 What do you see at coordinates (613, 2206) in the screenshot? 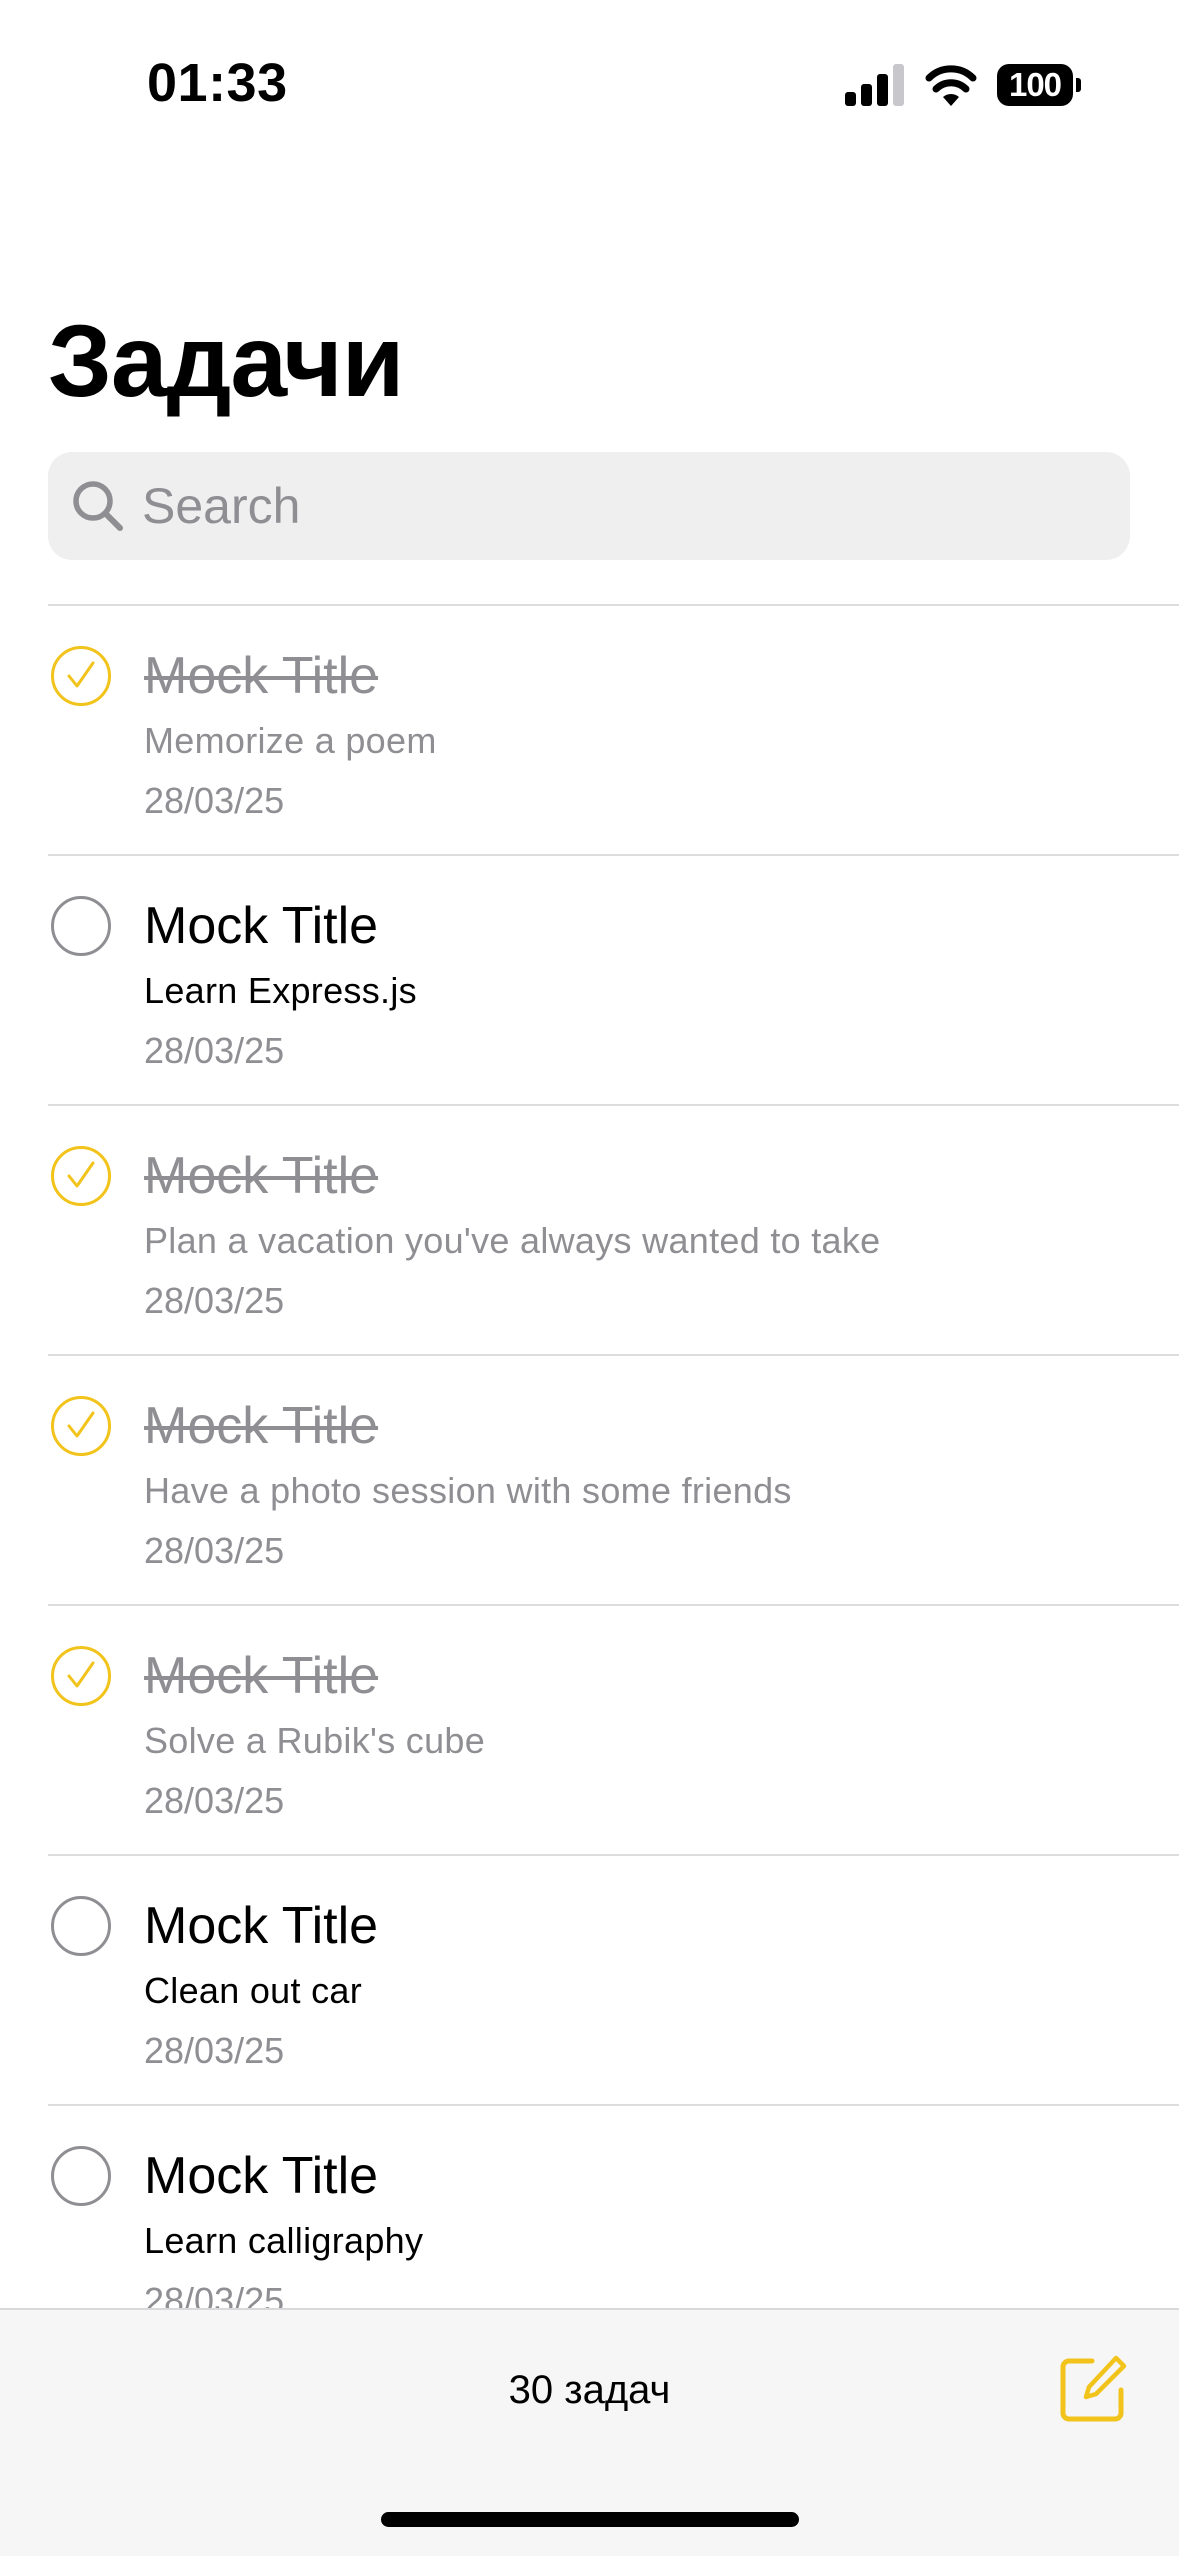
I see `task-row: Mock Title Learn calligraphy 28/03/25` at bounding box center [613, 2206].